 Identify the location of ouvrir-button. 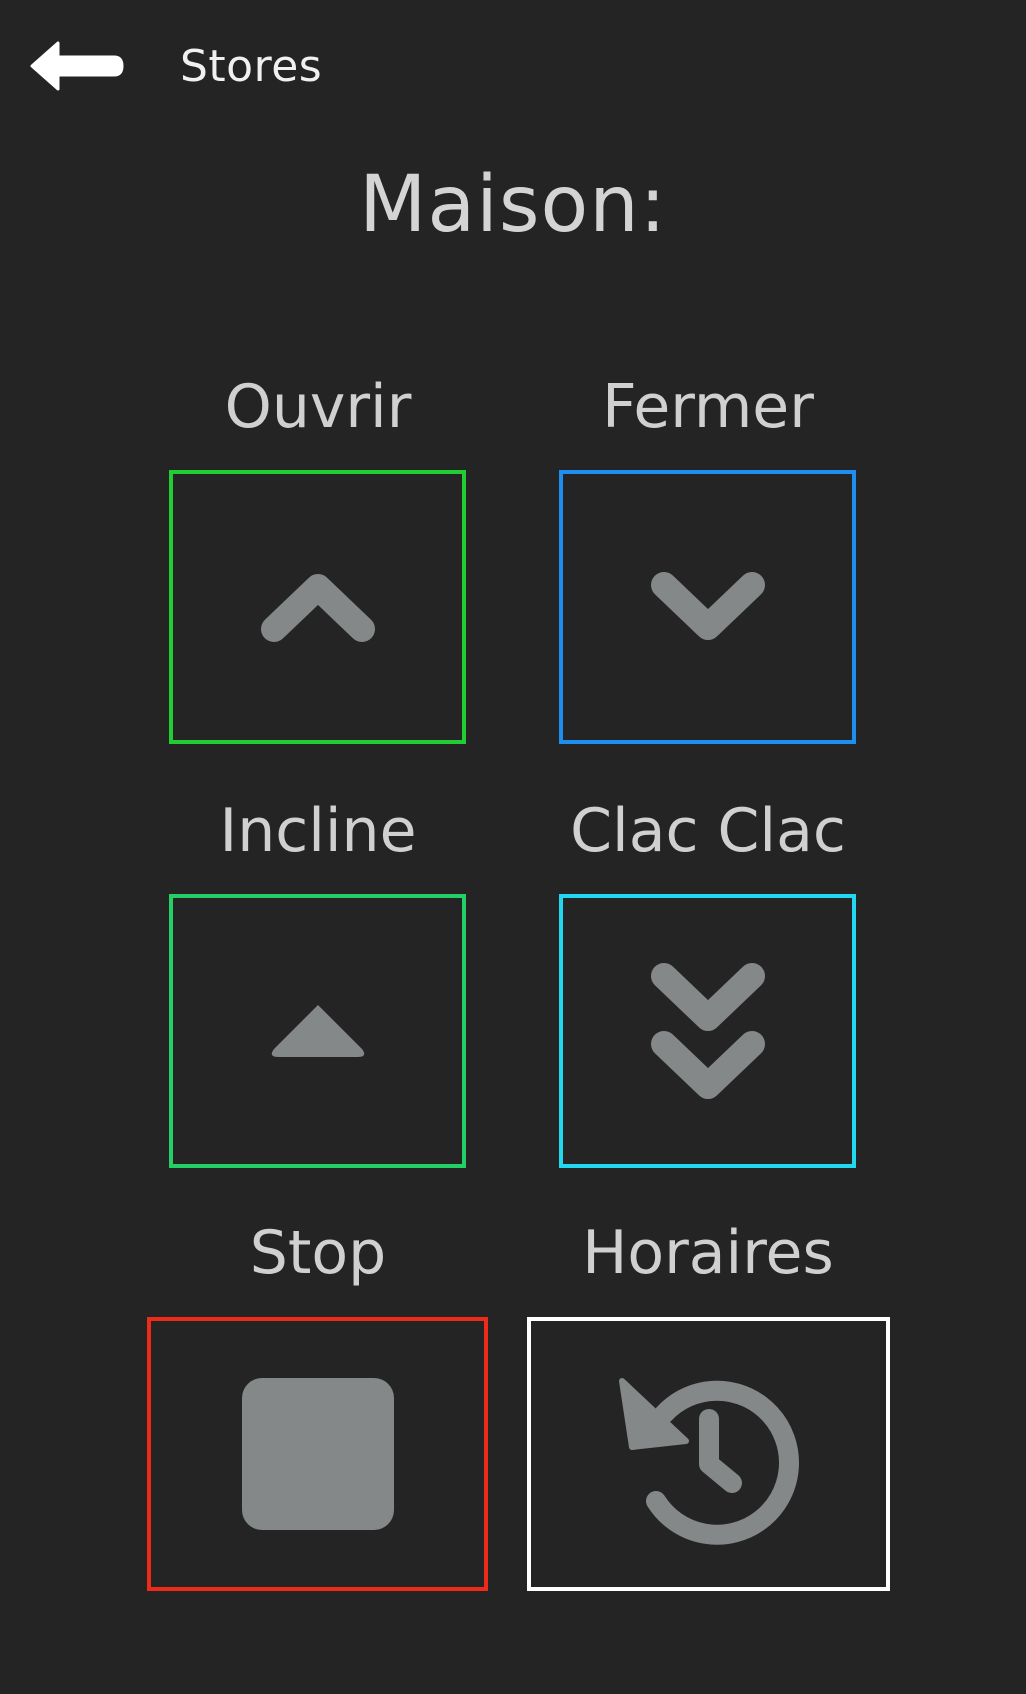
(317, 607).